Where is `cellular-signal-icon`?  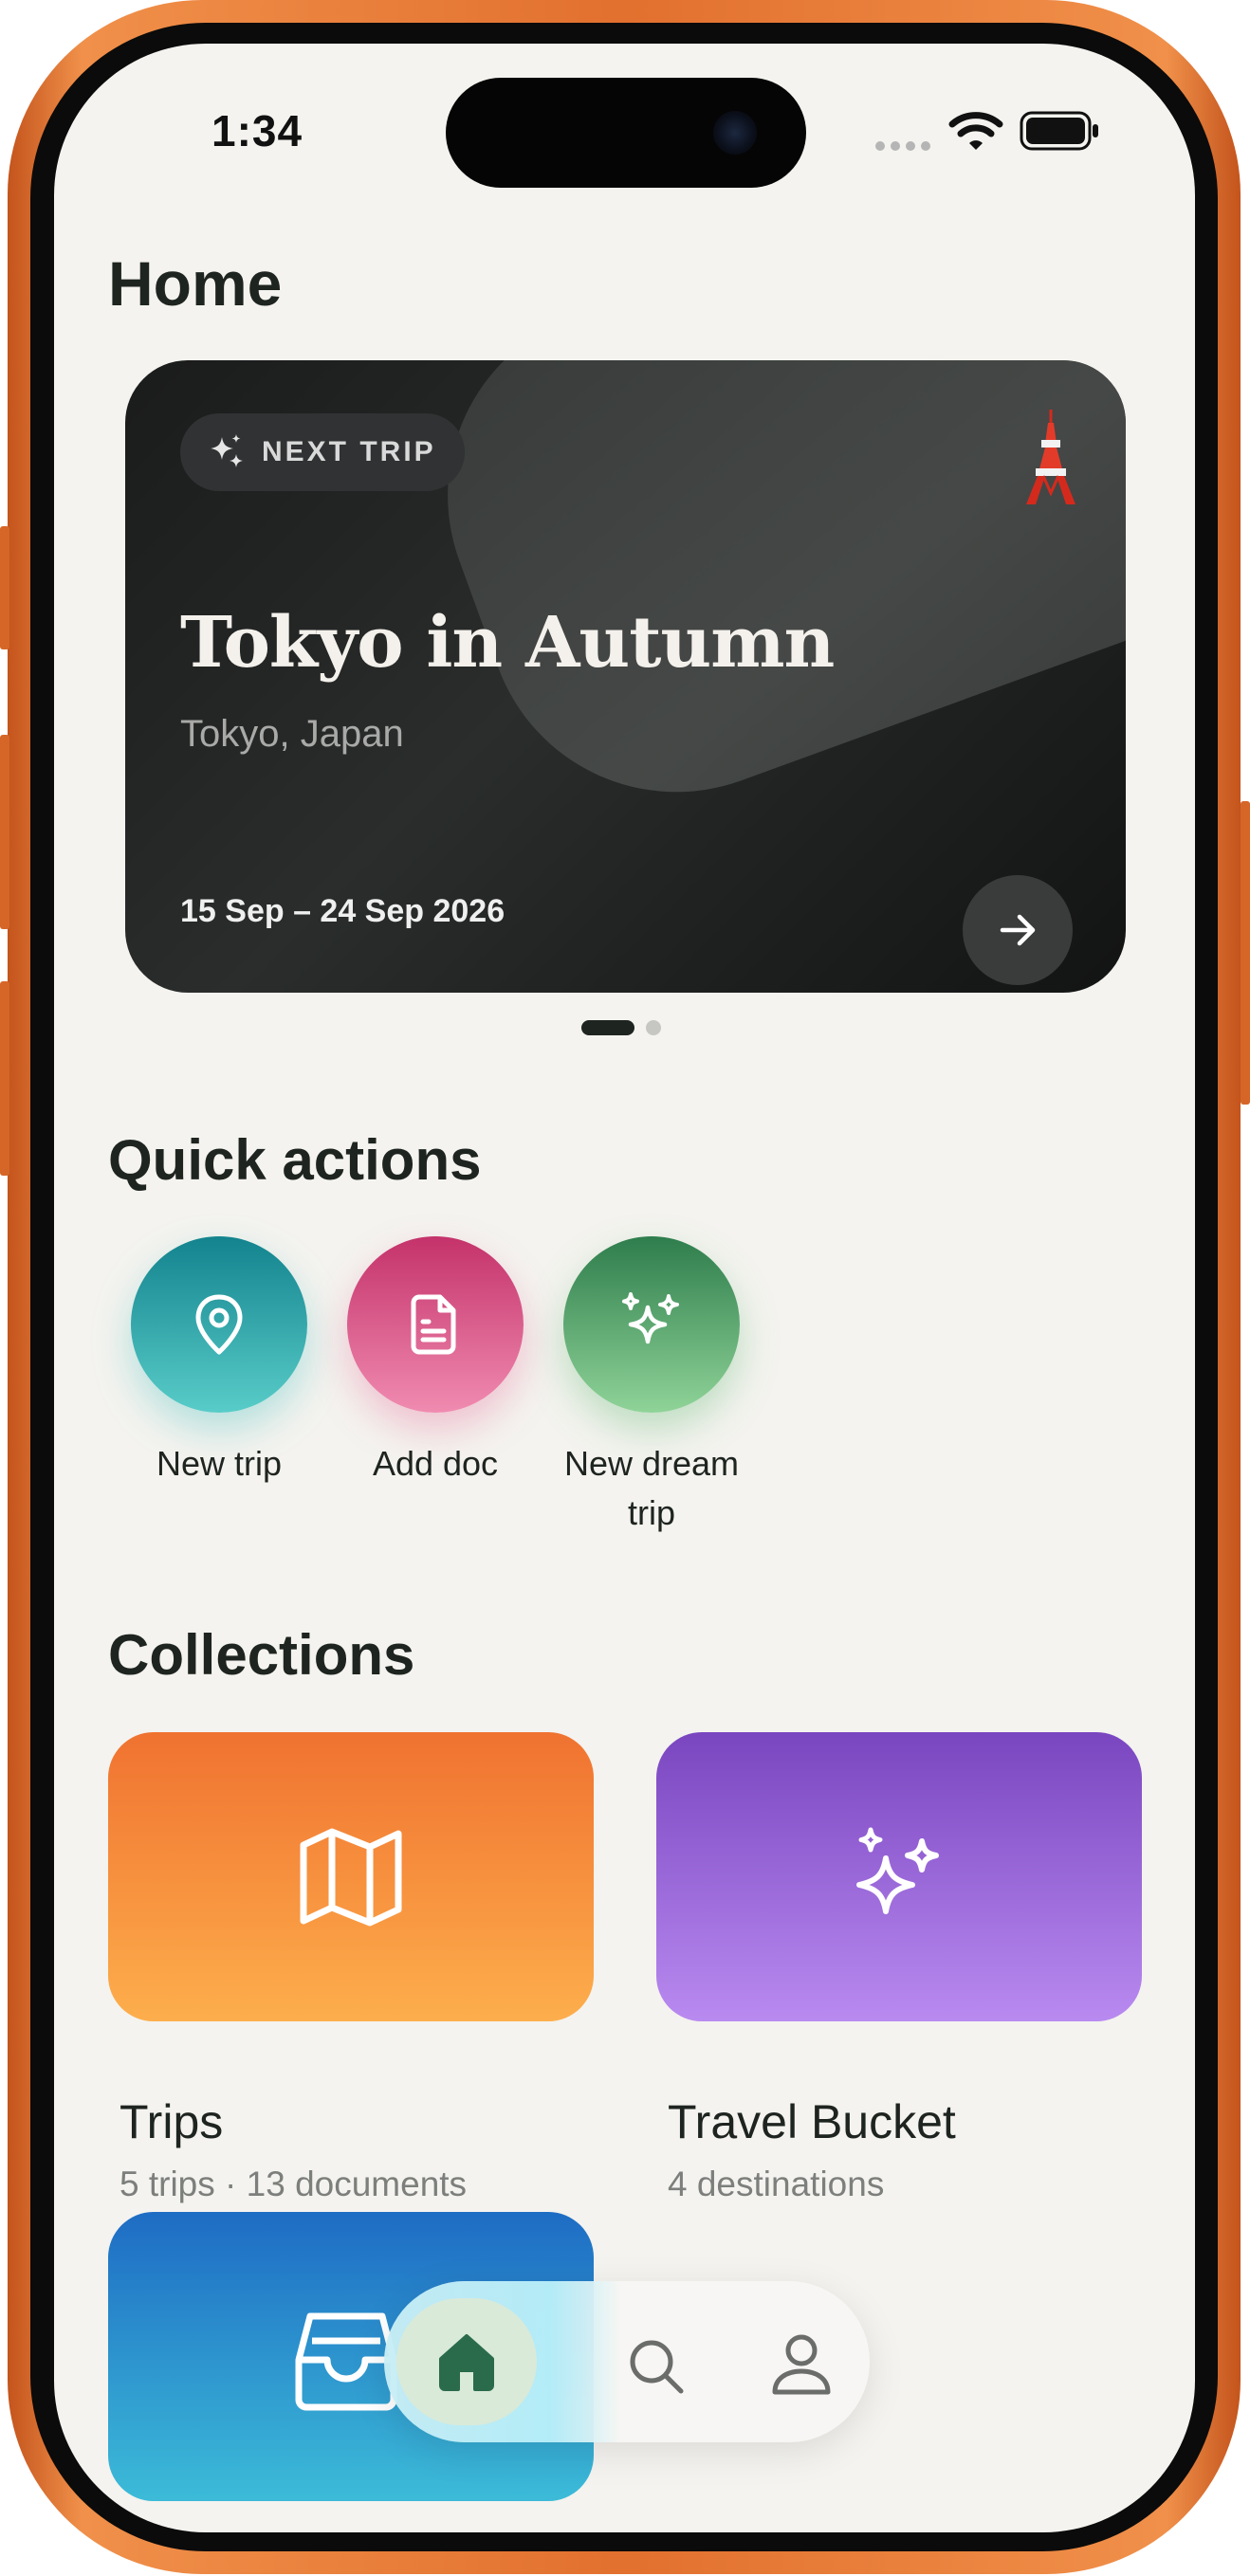 cellular-signal-icon is located at coordinates (902, 146).